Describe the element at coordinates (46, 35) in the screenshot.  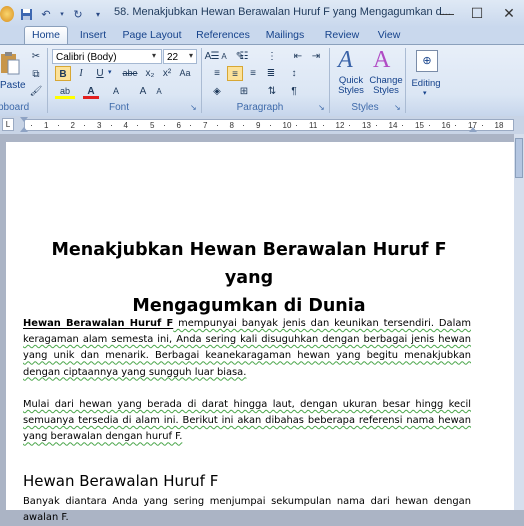
I see `tab-home: Home` at that location.